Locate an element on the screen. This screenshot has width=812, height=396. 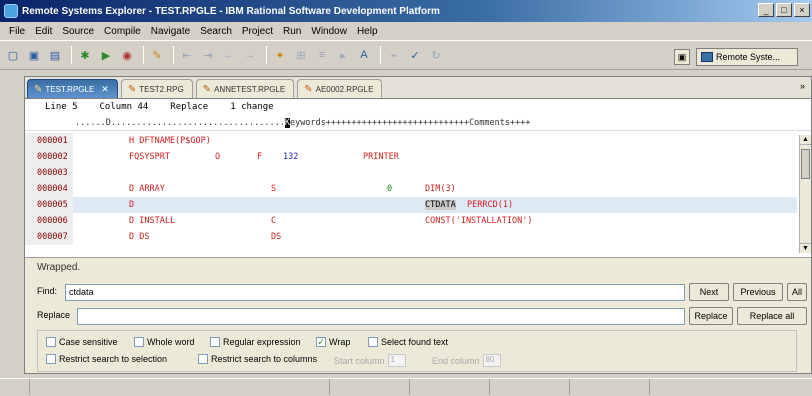
code-line: 000003 is located at coordinates (411, 173).